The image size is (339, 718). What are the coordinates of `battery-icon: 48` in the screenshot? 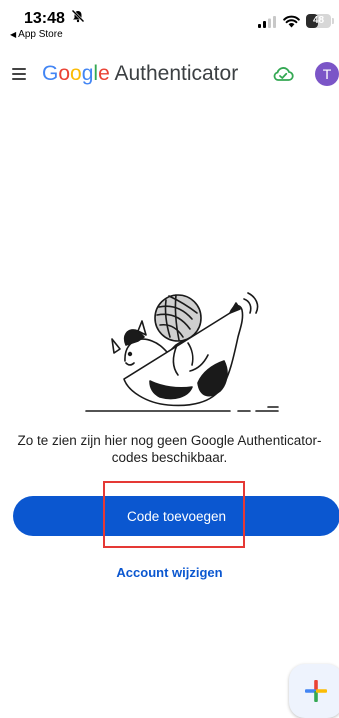 It's located at (318, 21).